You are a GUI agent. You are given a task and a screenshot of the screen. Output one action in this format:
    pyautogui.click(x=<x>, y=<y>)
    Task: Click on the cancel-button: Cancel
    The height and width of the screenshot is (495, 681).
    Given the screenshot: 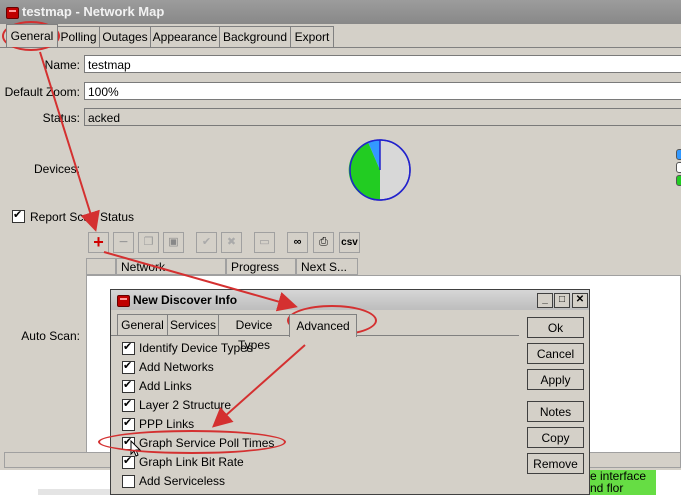 What is the action you would take?
    pyautogui.click(x=555, y=353)
    